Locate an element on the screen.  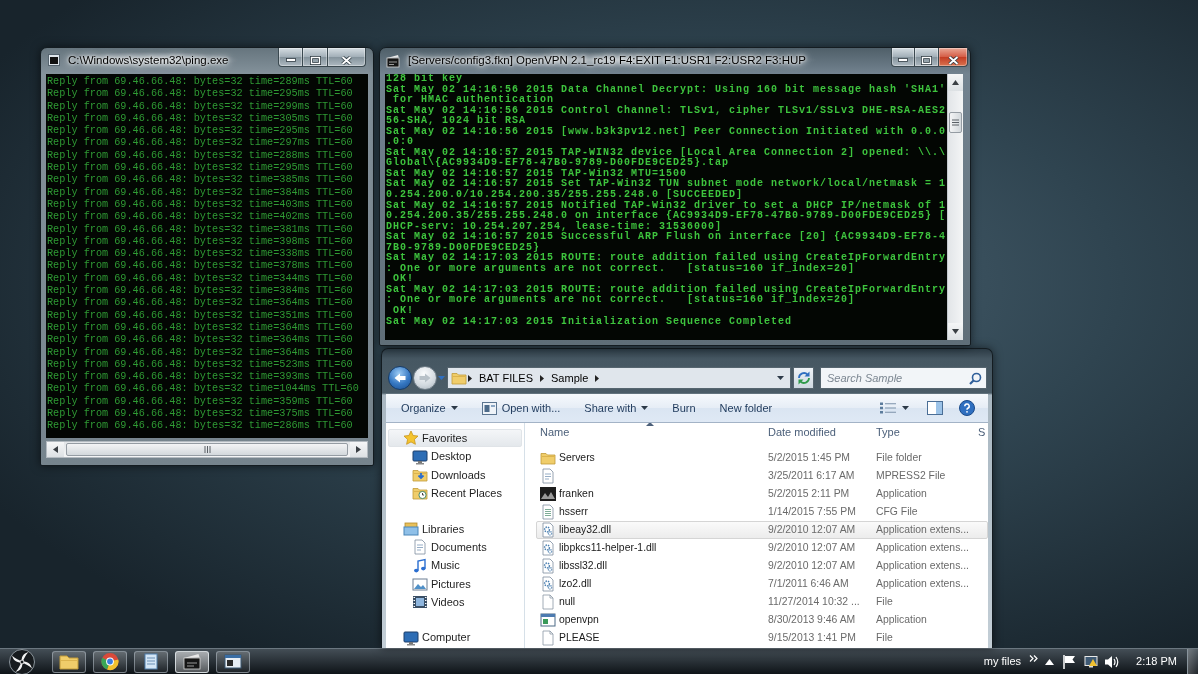
music-note-icon is located at coordinates (420, 565).